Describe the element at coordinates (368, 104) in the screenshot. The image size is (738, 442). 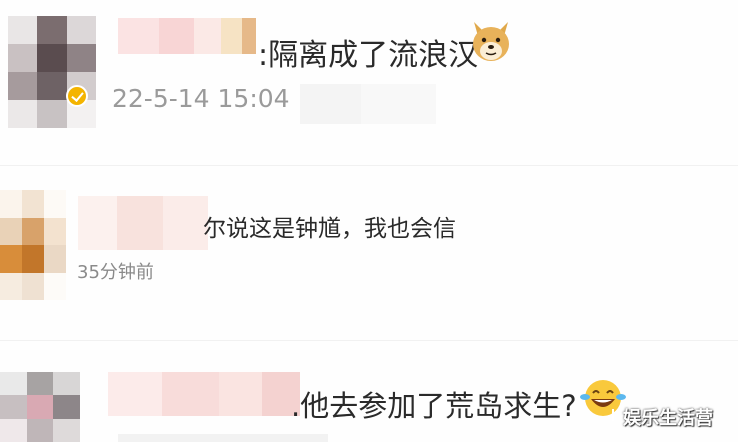
I see `device-info` at that location.